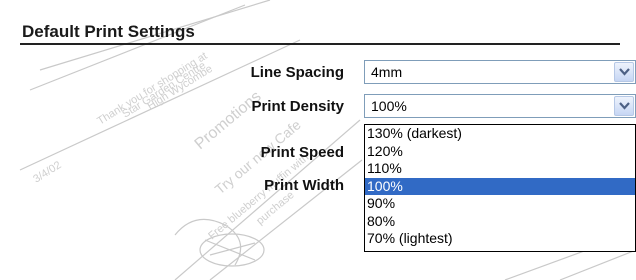 This screenshot has width=636, height=280. Describe the element at coordinates (108, 31) in the screenshot. I see `page-title: Default Print Settings` at that location.